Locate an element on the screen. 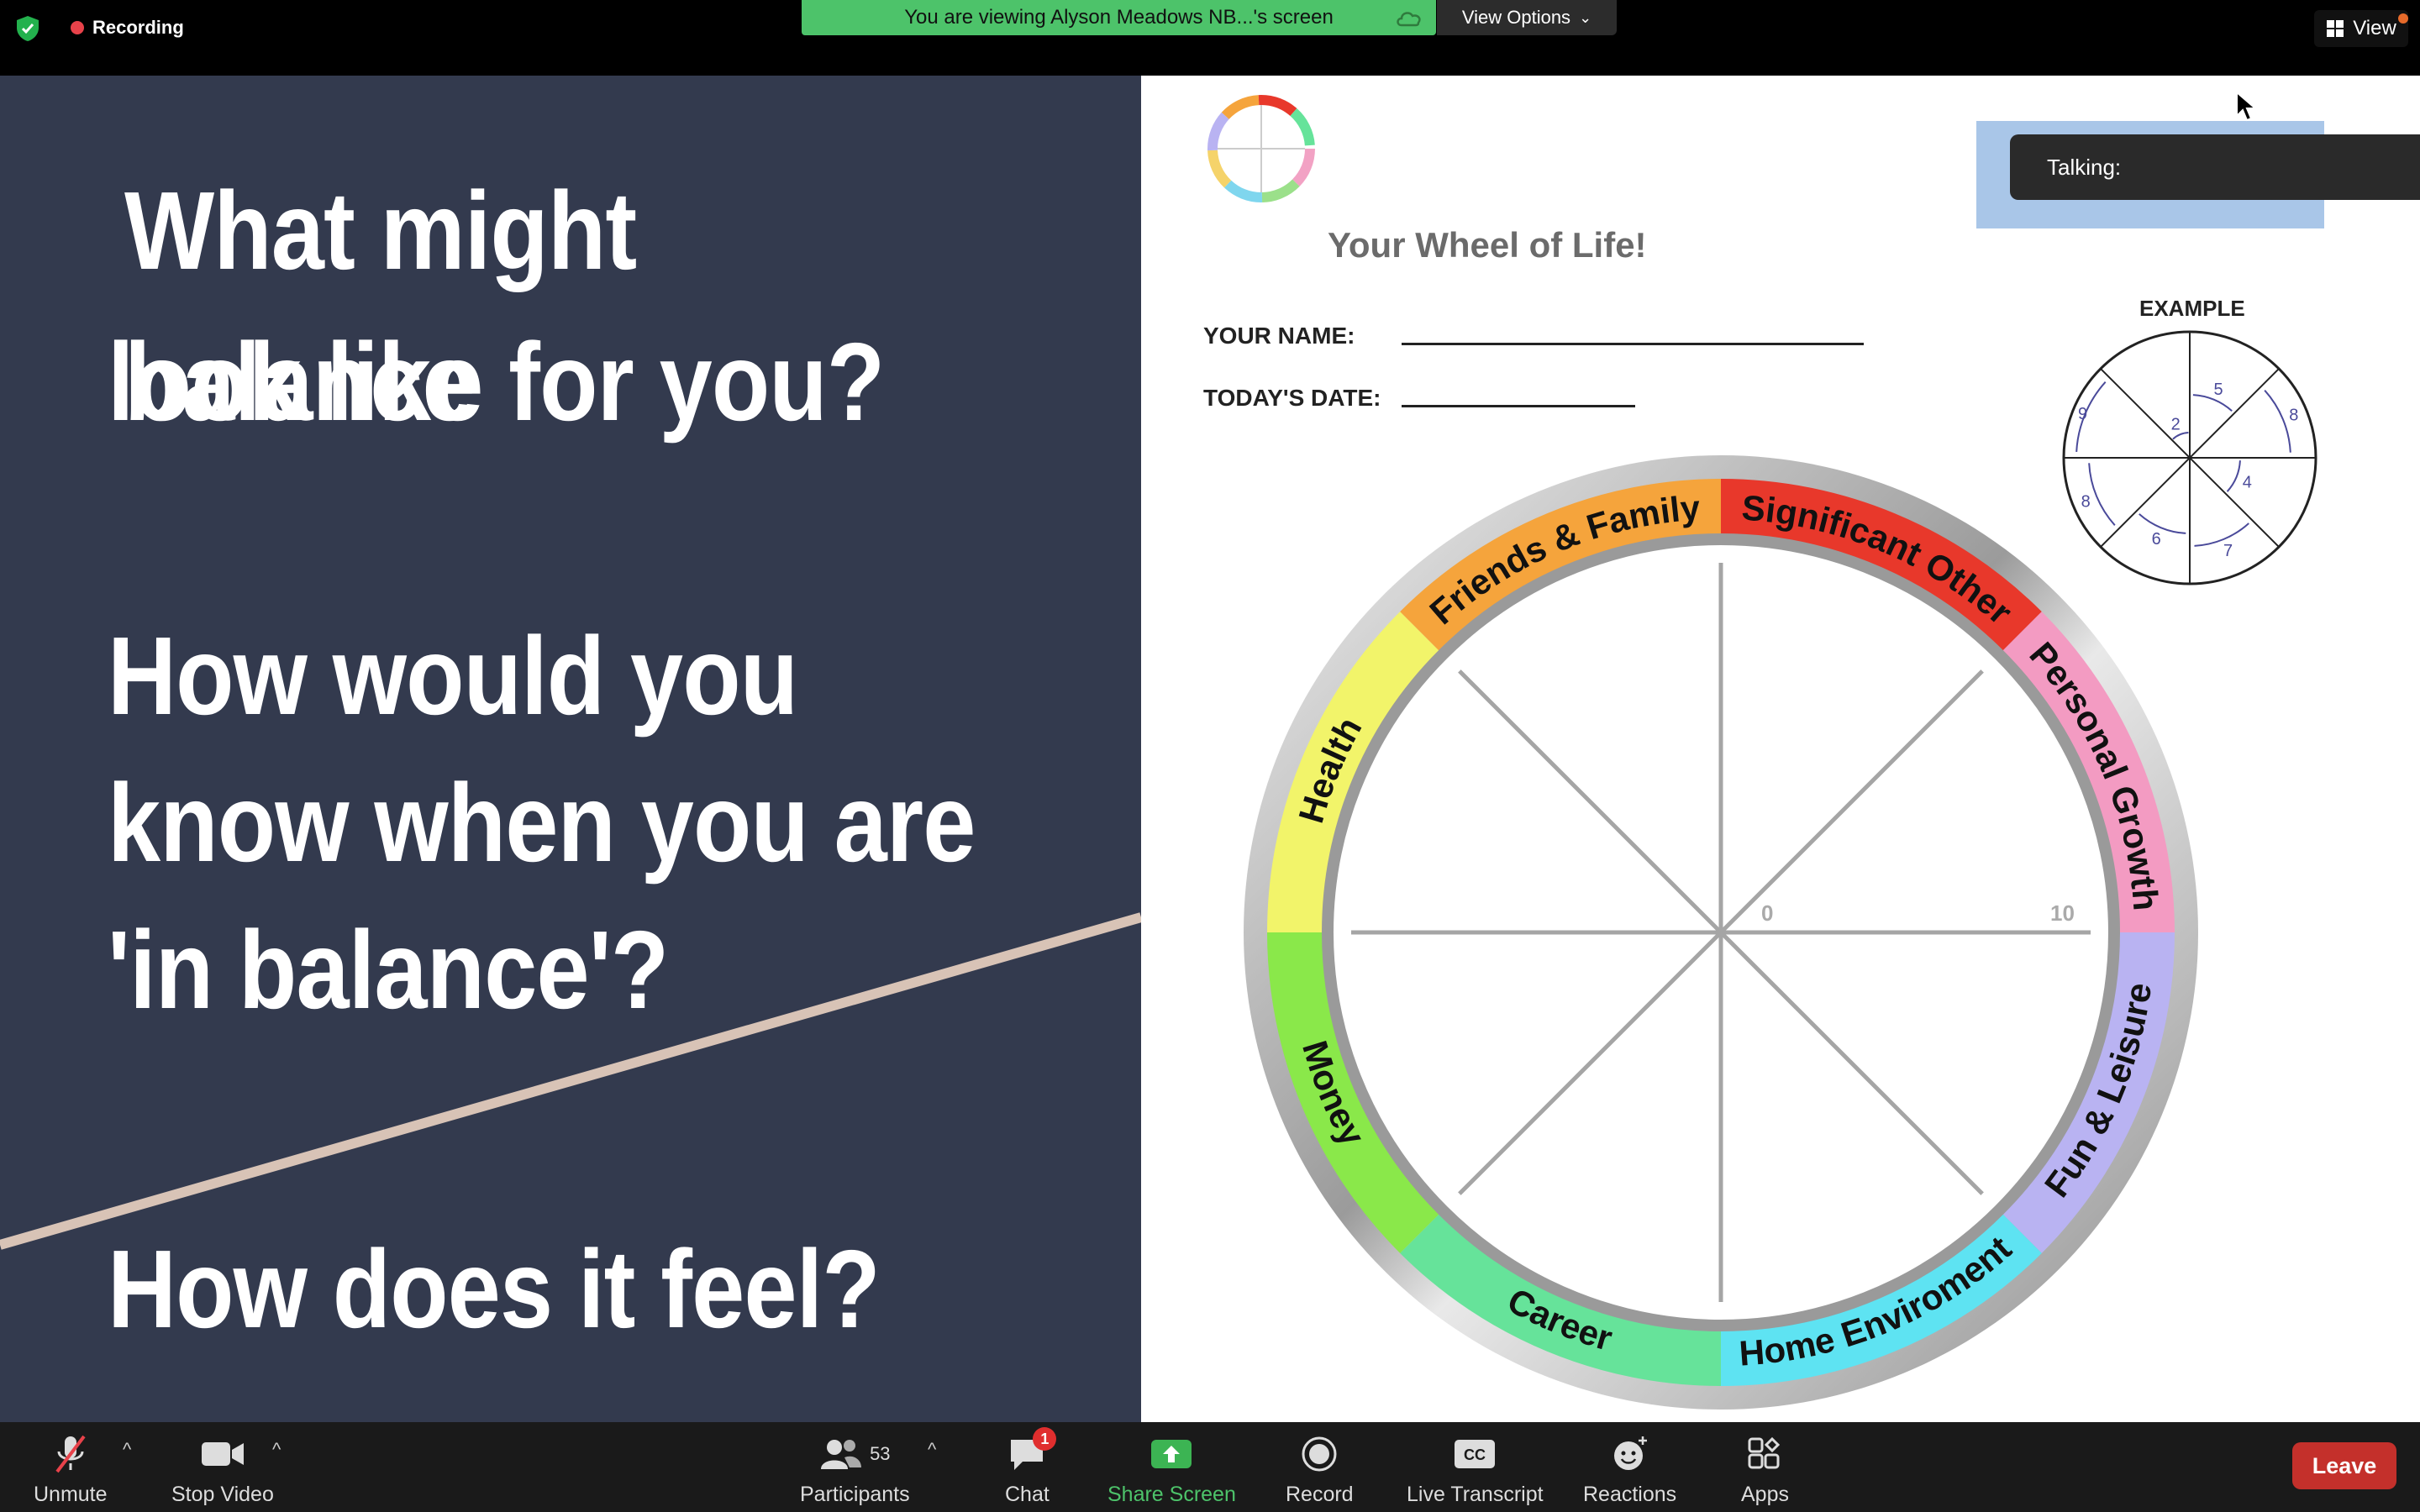 The image size is (2420, 1512). recording-indicator: Recording is located at coordinates (128, 27).